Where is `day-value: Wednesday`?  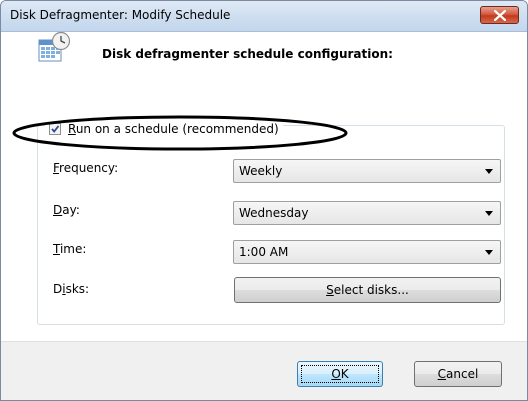
day-value: Wednesday is located at coordinates (274, 213).